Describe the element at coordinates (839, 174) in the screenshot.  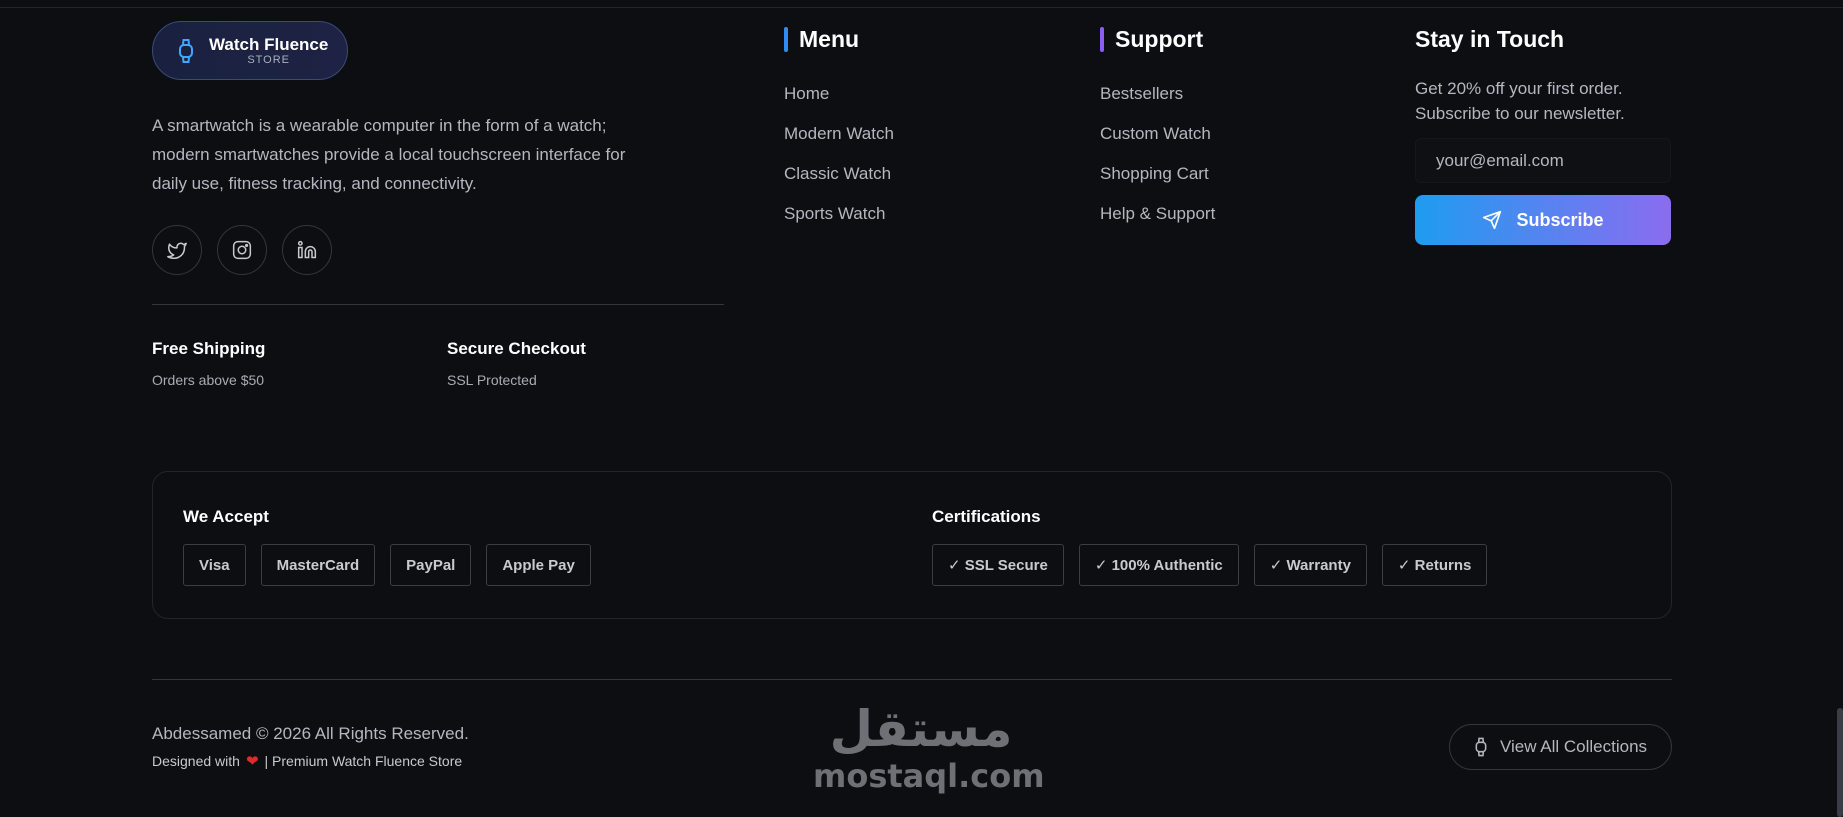
I see `menu-link-classic-watch: Classic Watch` at that location.